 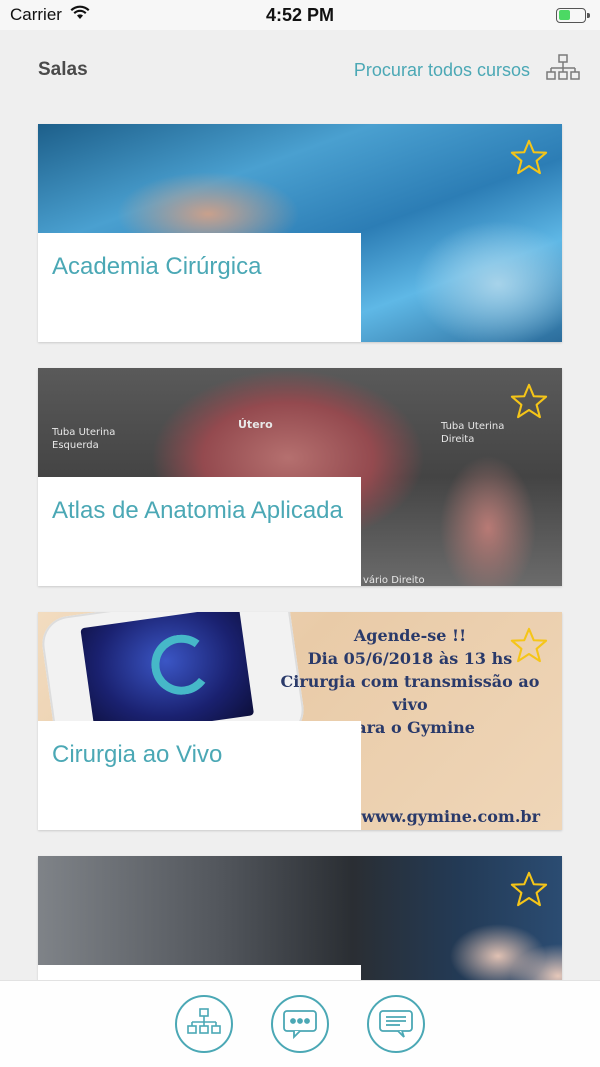 I want to click on browse-all-courses-link: Procurar todos cursos, so click(x=442, y=70).